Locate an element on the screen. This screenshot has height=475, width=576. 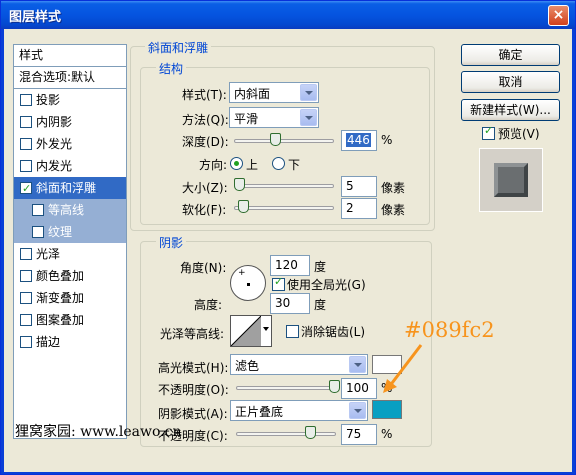
depth-unit: % is located at coordinates (387, 140).